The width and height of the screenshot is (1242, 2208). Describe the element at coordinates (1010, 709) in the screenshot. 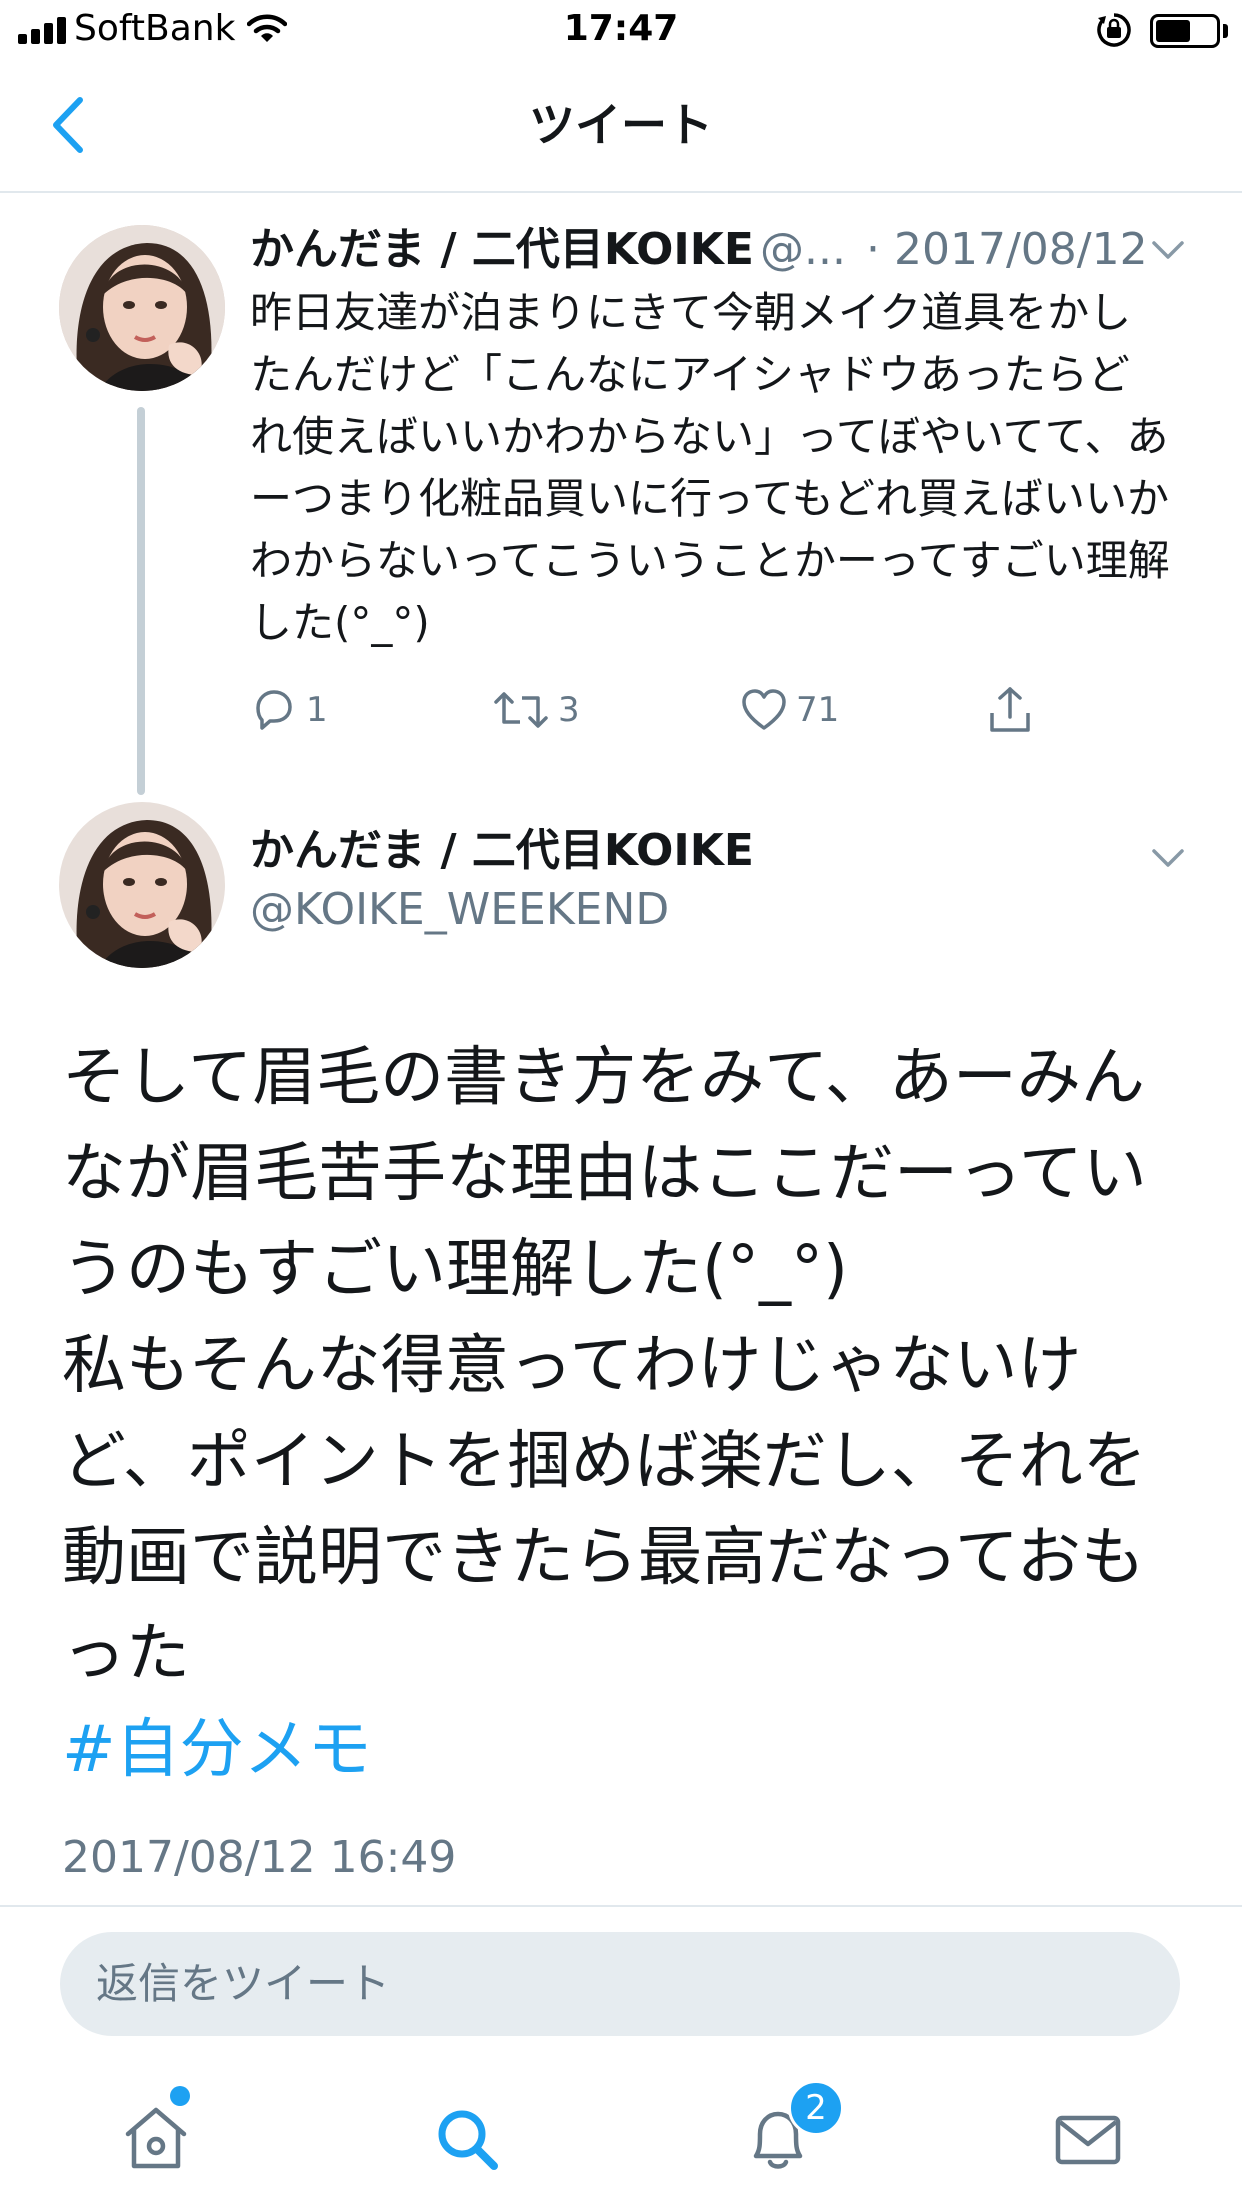

I see `share-icon` at that location.